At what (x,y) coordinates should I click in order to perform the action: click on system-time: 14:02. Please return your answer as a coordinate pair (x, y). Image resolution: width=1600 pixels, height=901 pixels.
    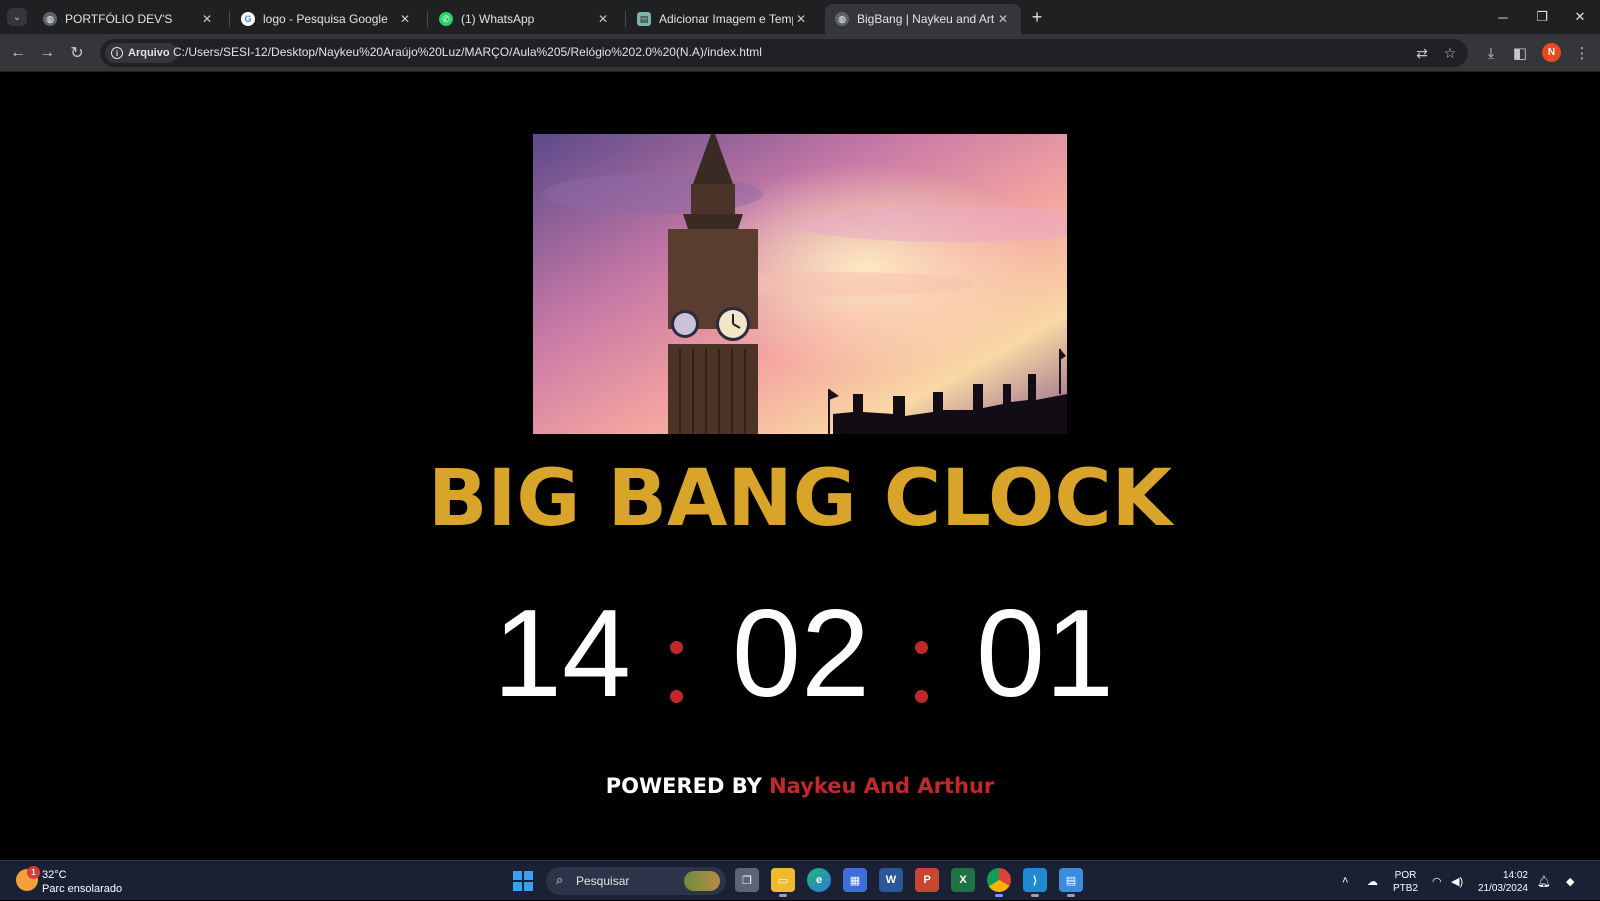
    Looking at the image, I should click on (1515, 875).